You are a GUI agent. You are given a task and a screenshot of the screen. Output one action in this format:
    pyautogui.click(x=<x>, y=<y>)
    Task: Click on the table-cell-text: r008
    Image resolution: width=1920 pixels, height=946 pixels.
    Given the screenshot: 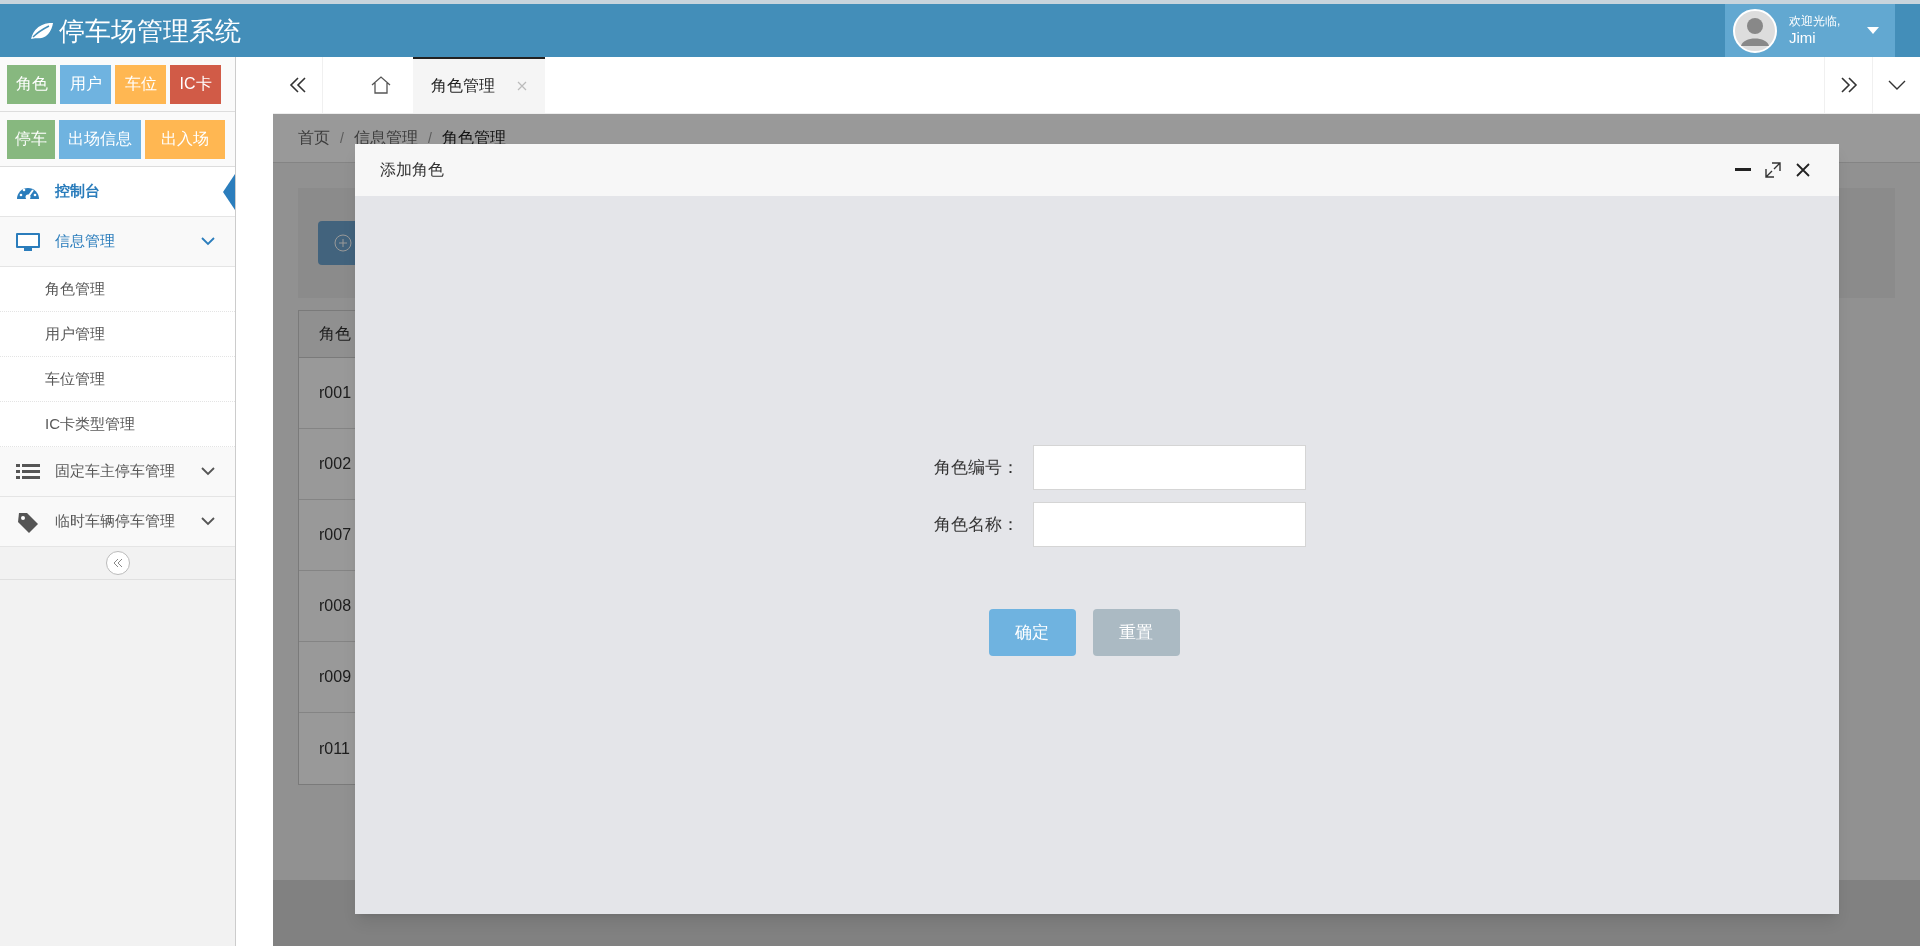 What is the action you would take?
    pyautogui.click(x=335, y=606)
    